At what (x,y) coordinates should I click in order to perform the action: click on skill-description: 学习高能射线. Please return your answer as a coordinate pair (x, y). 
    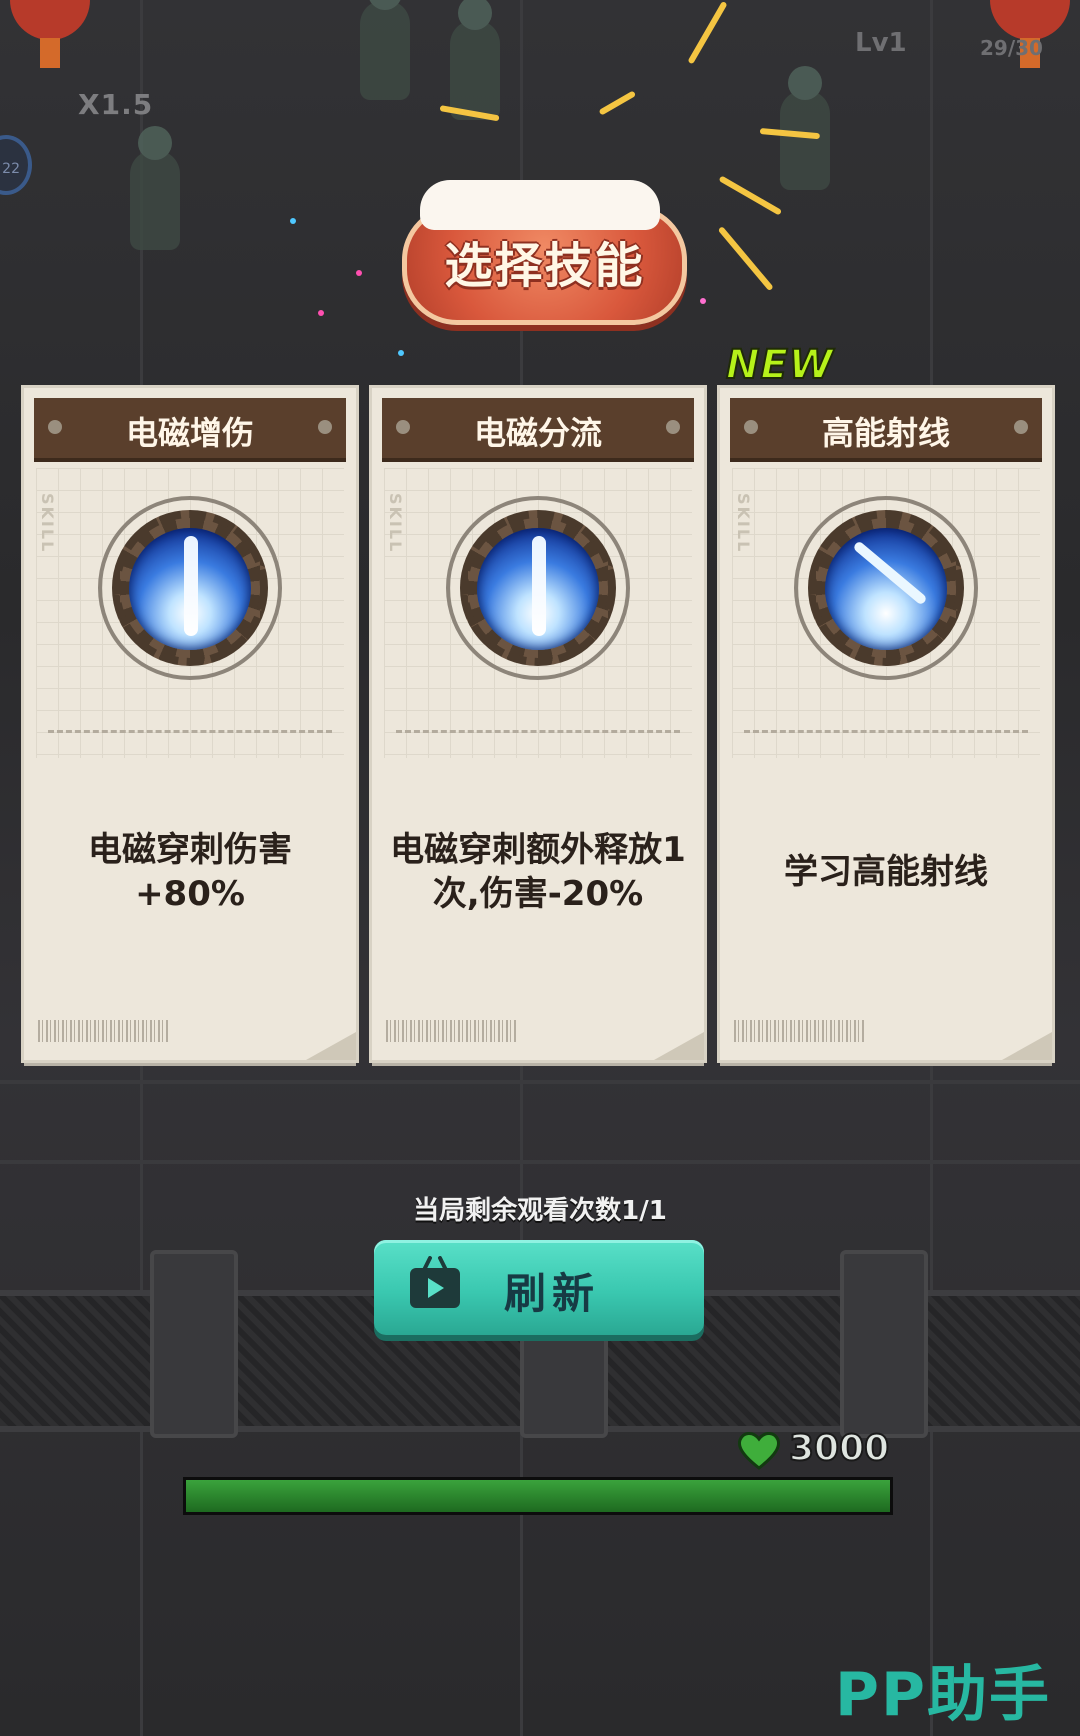
    Looking at the image, I should click on (886, 872).